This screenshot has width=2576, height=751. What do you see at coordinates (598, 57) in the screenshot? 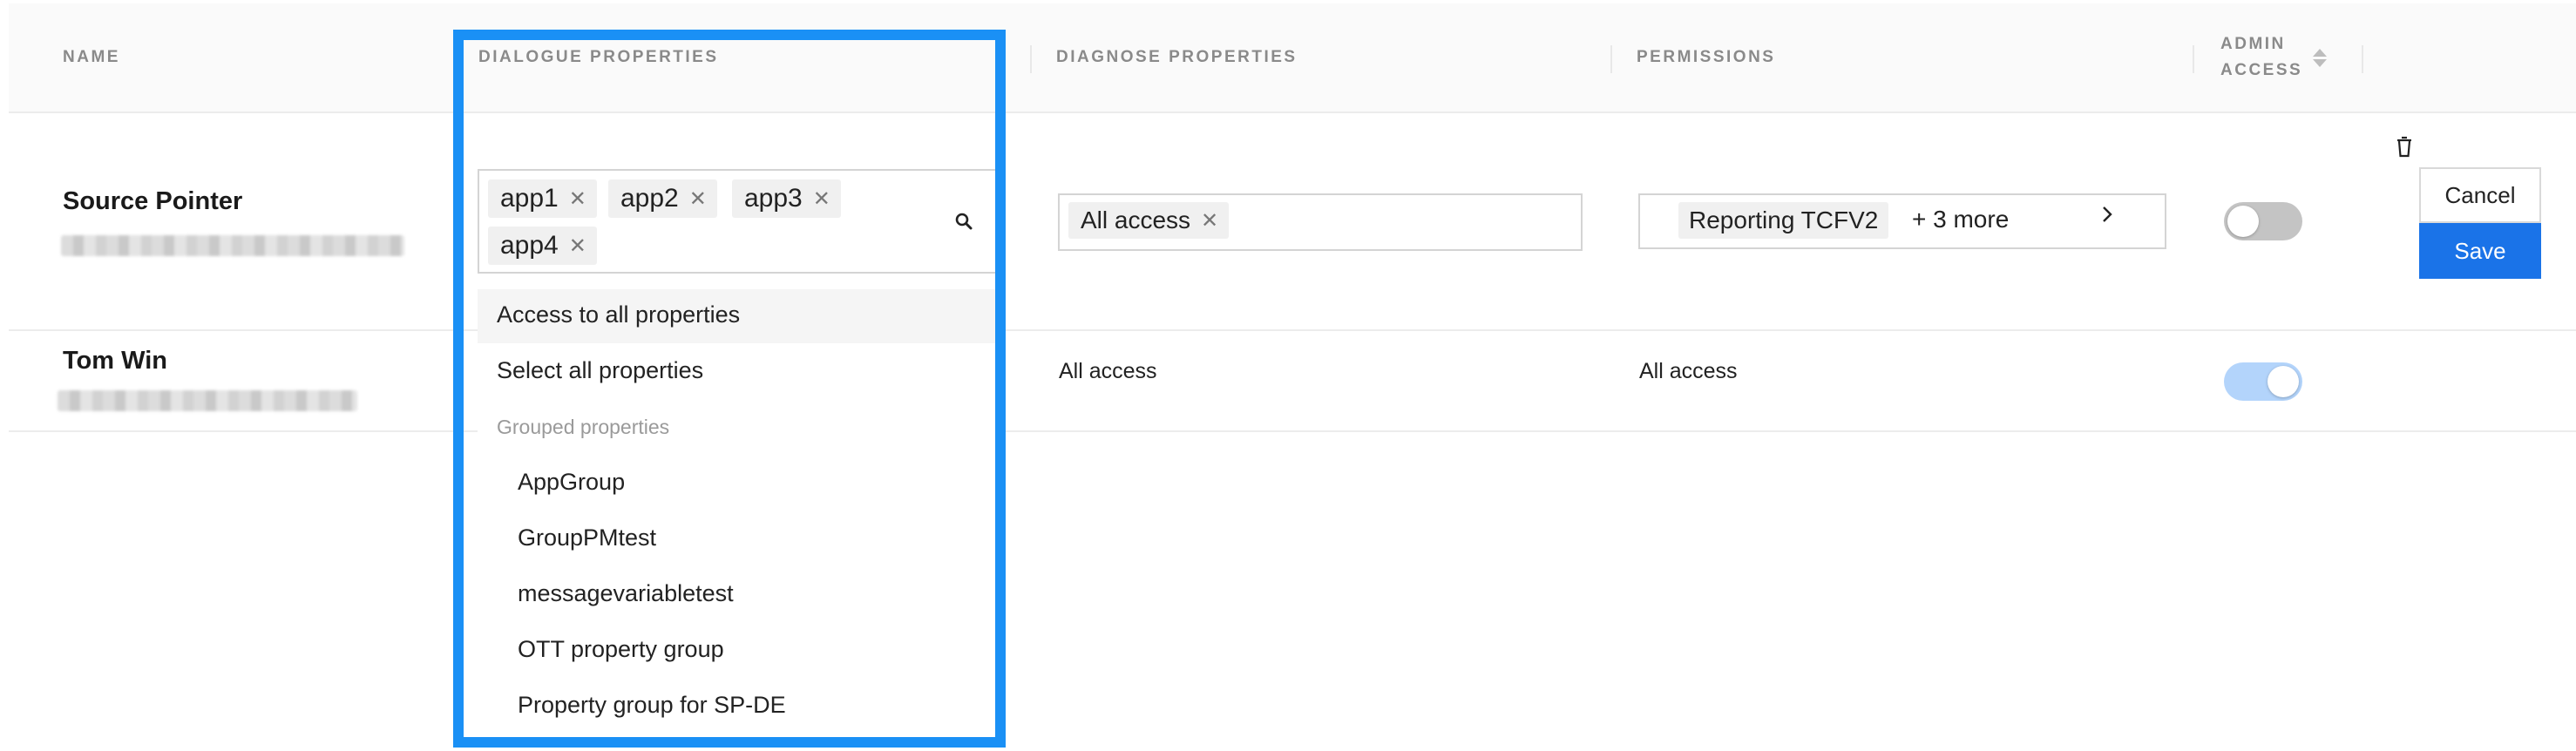
I see `column-header-dialogue-properties: DIALOGUE PROPERTIES` at bounding box center [598, 57].